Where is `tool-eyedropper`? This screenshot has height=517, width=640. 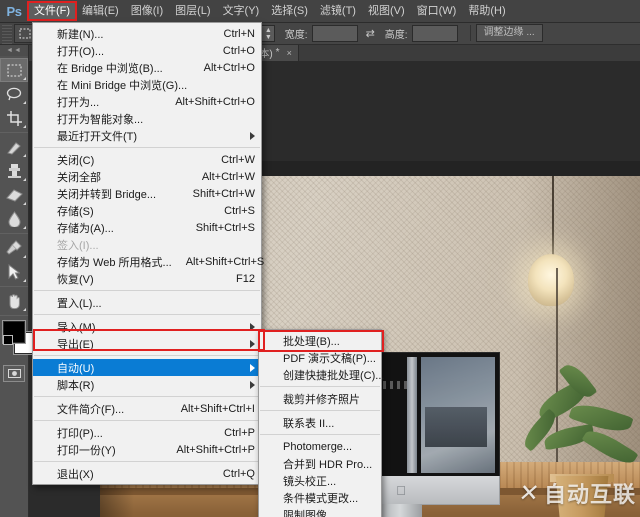
tool-eyedropper is located at coordinates (14, 248).